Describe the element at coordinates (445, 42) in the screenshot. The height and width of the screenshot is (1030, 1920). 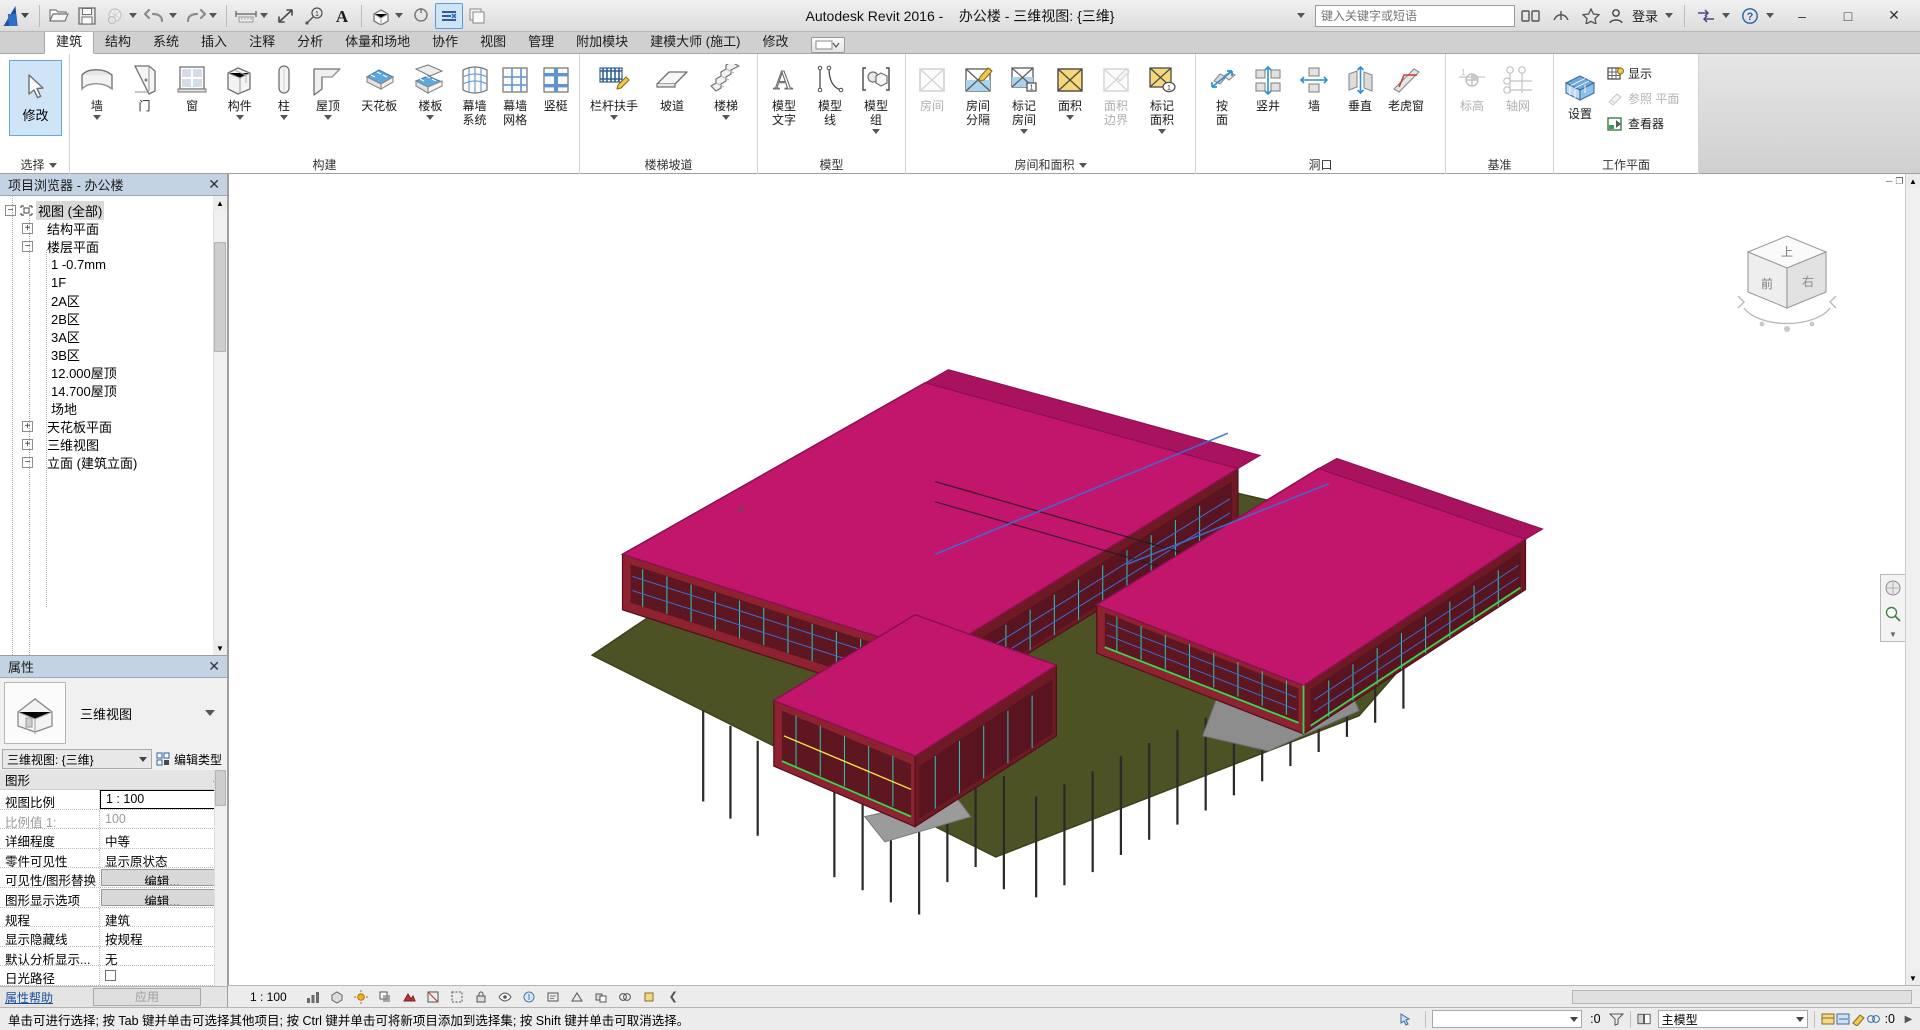
I see `tab-collaborate: 协作` at that location.